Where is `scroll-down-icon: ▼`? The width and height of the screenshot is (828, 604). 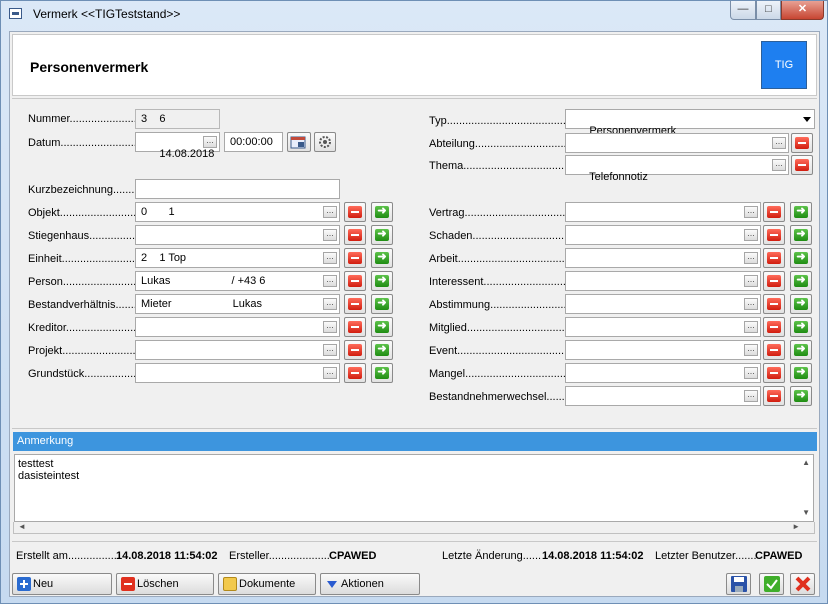
scroll-down-icon: ▼ is located at coordinates (806, 513).